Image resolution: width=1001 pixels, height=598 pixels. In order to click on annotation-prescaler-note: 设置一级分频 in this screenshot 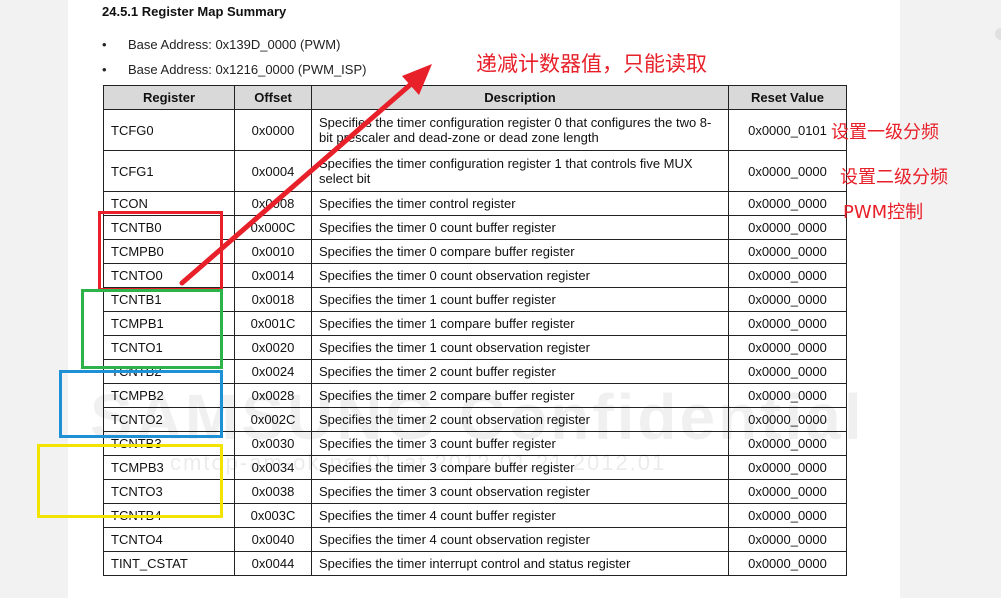, I will do `click(885, 132)`.